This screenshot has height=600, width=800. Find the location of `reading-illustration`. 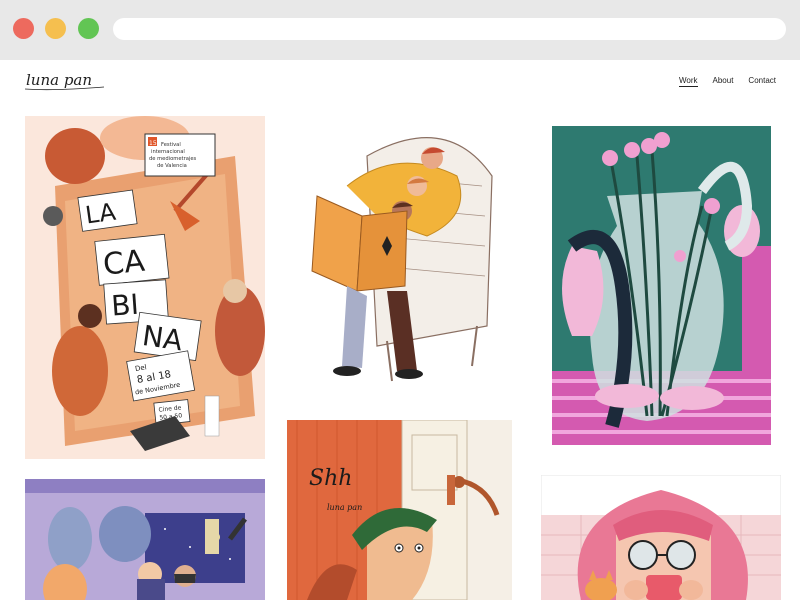

reading-illustration is located at coordinates (403, 253).